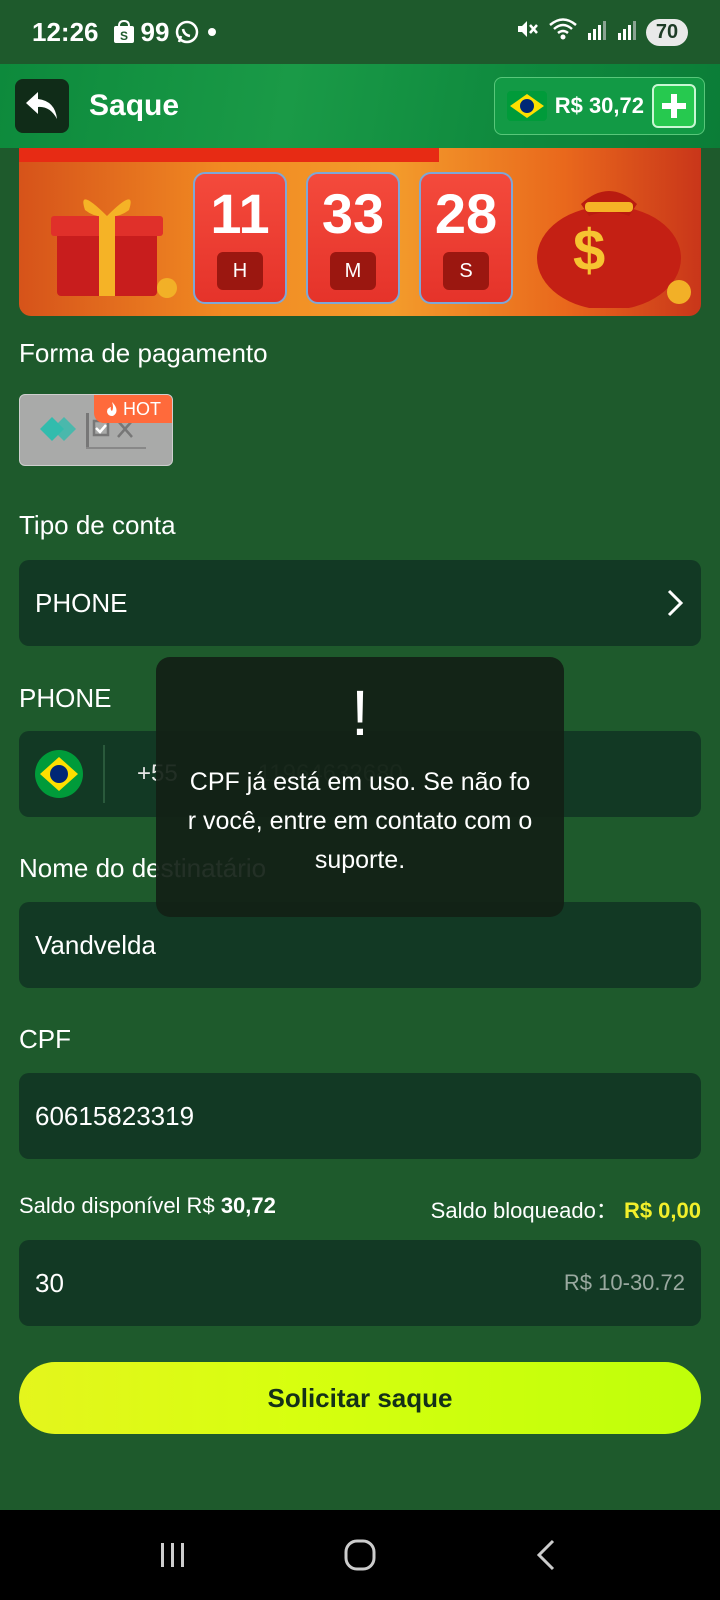  Describe the element at coordinates (81, 602) in the screenshot. I see `account-type-value: PHONE` at that location.